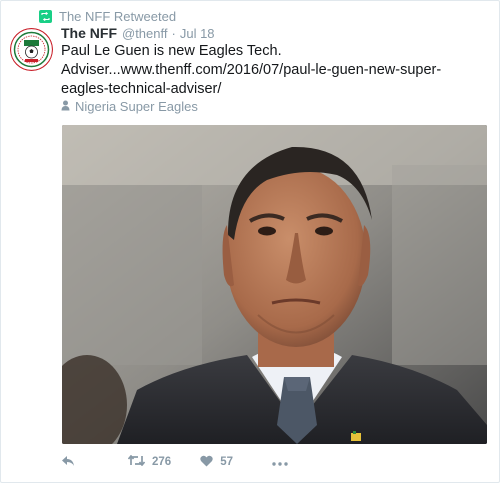  I want to click on like-button: 57, so click(216, 462).